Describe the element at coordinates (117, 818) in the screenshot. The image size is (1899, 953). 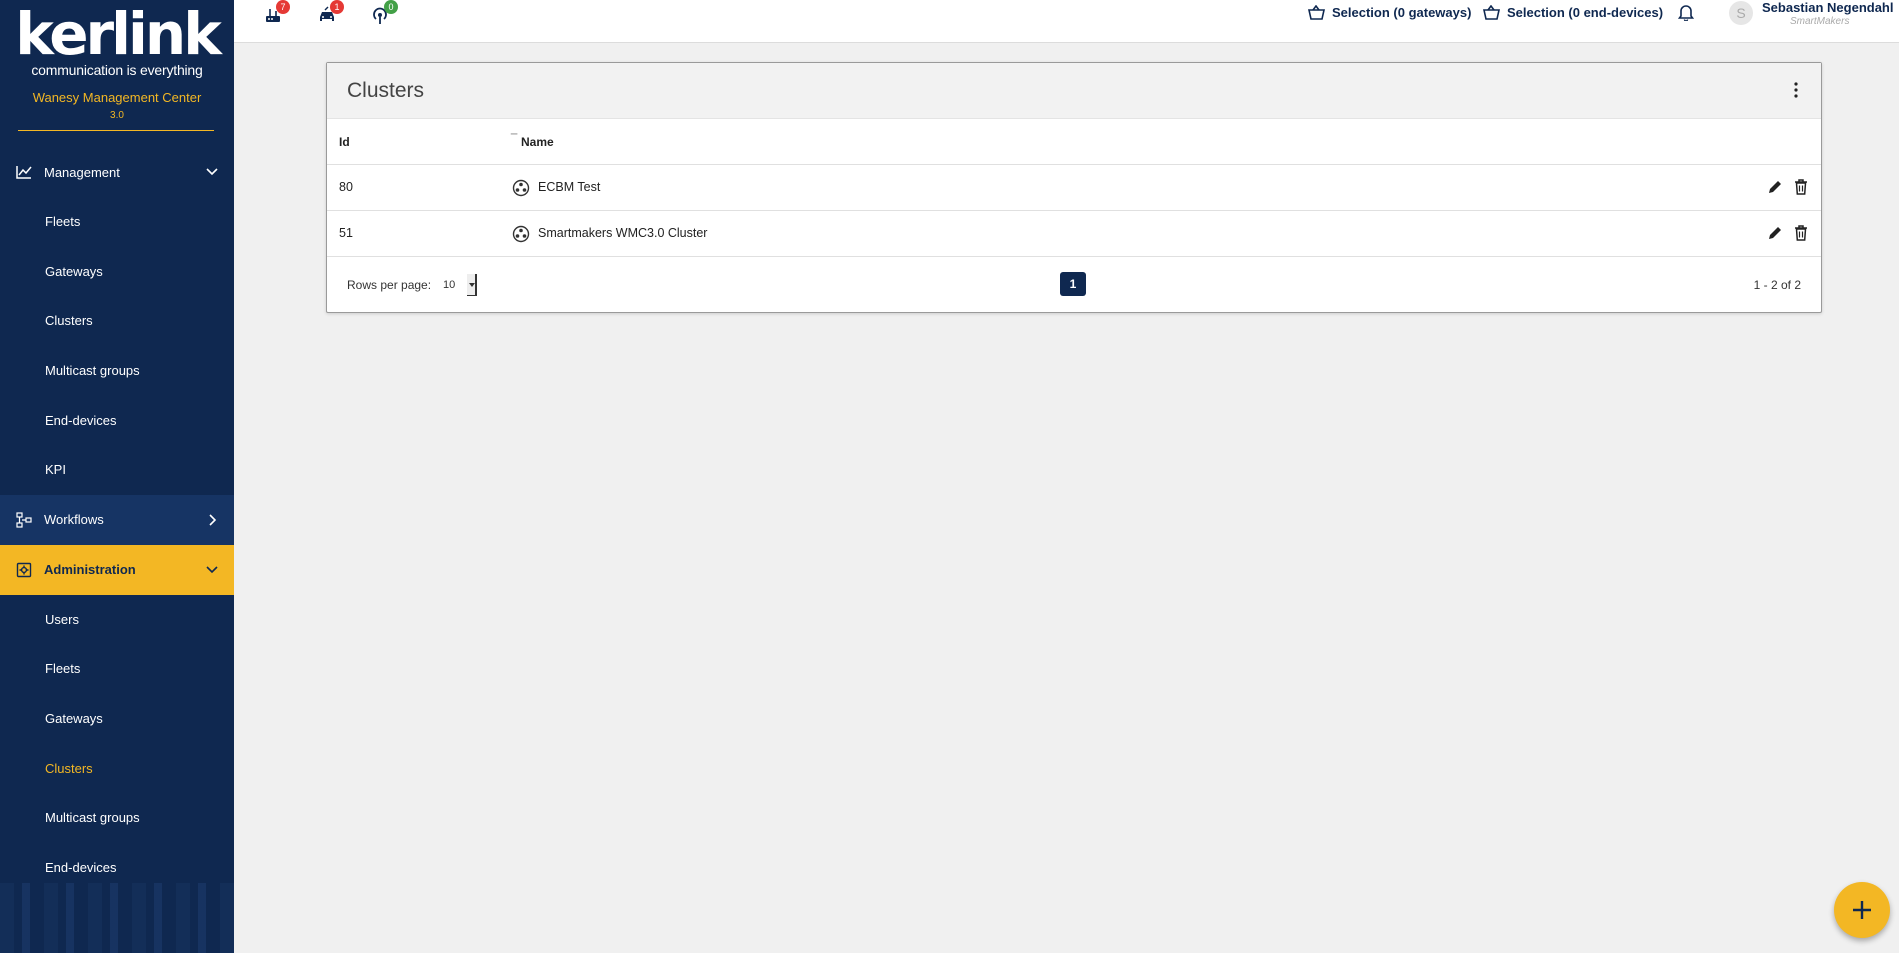
I see `sidebar-item-admin-multicast-groups: Multicast groups` at that location.